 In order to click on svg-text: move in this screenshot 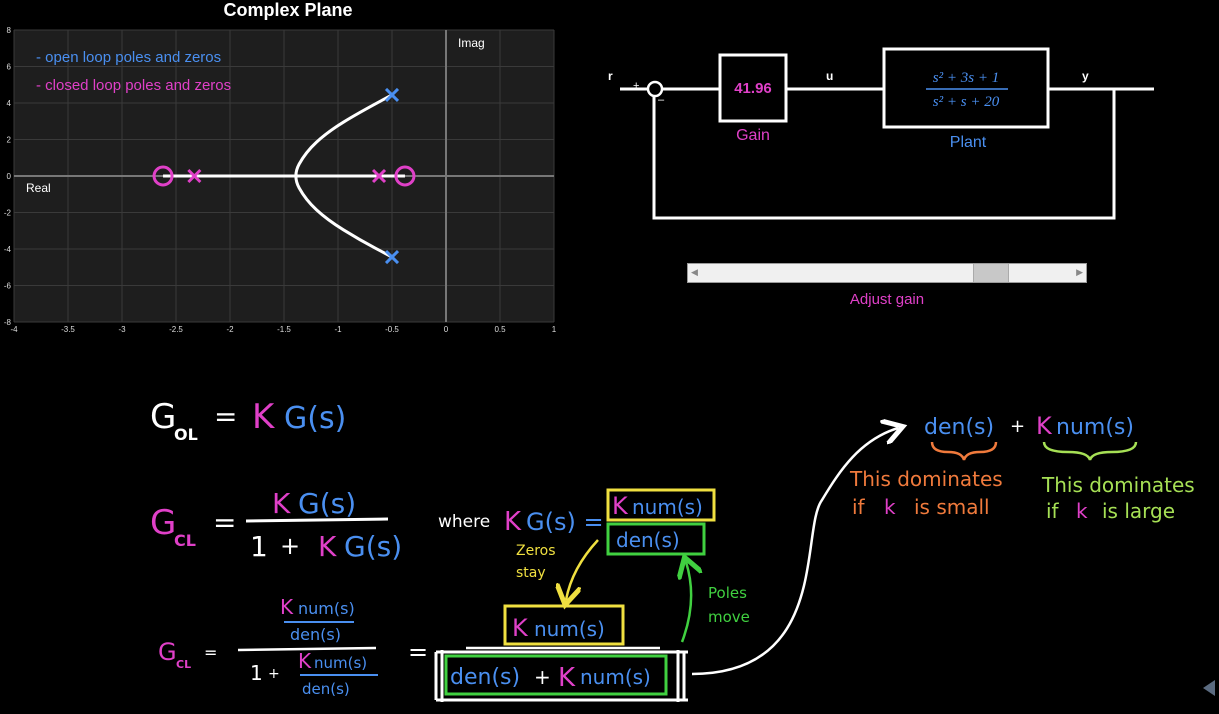, I will do `click(729, 617)`.